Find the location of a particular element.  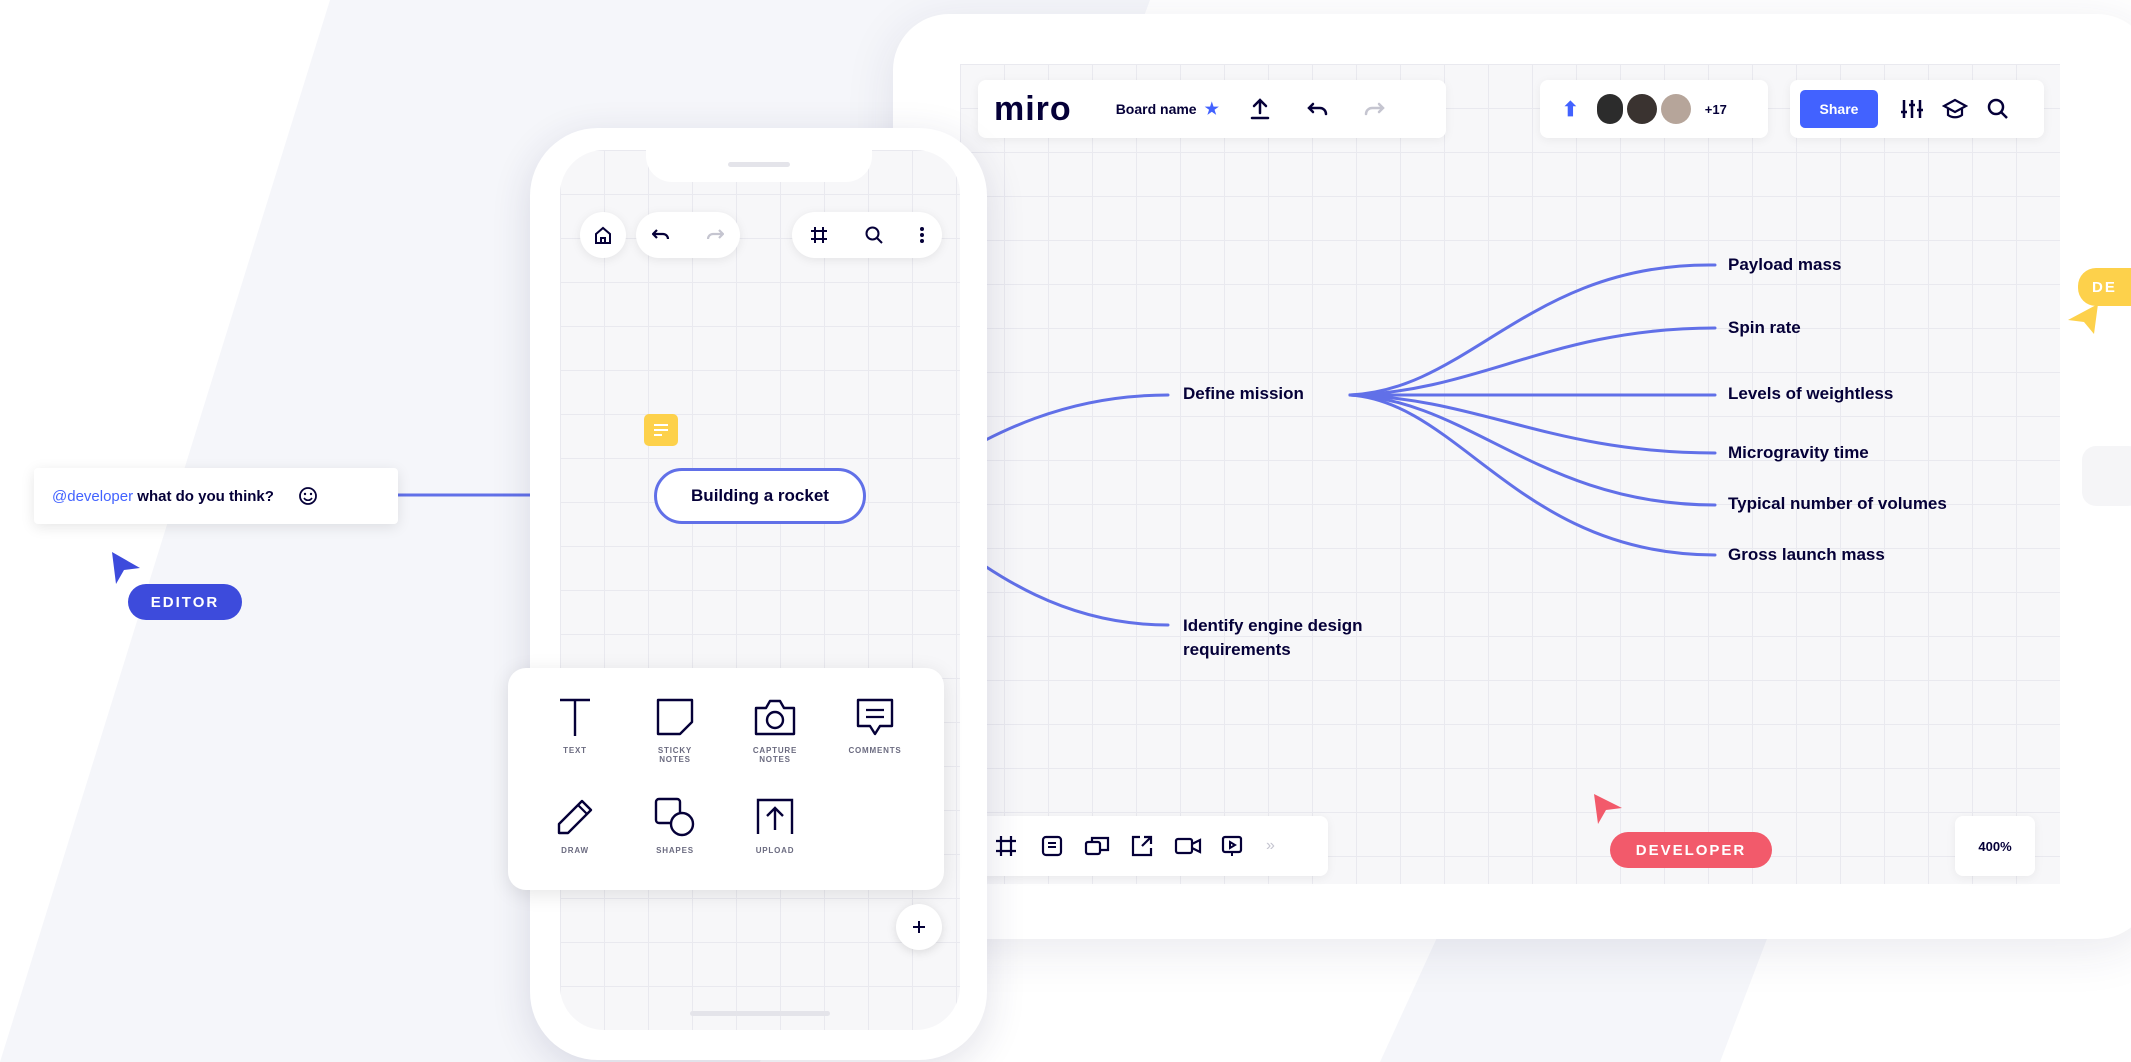

frames-icon is located at coordinates (819, 235).